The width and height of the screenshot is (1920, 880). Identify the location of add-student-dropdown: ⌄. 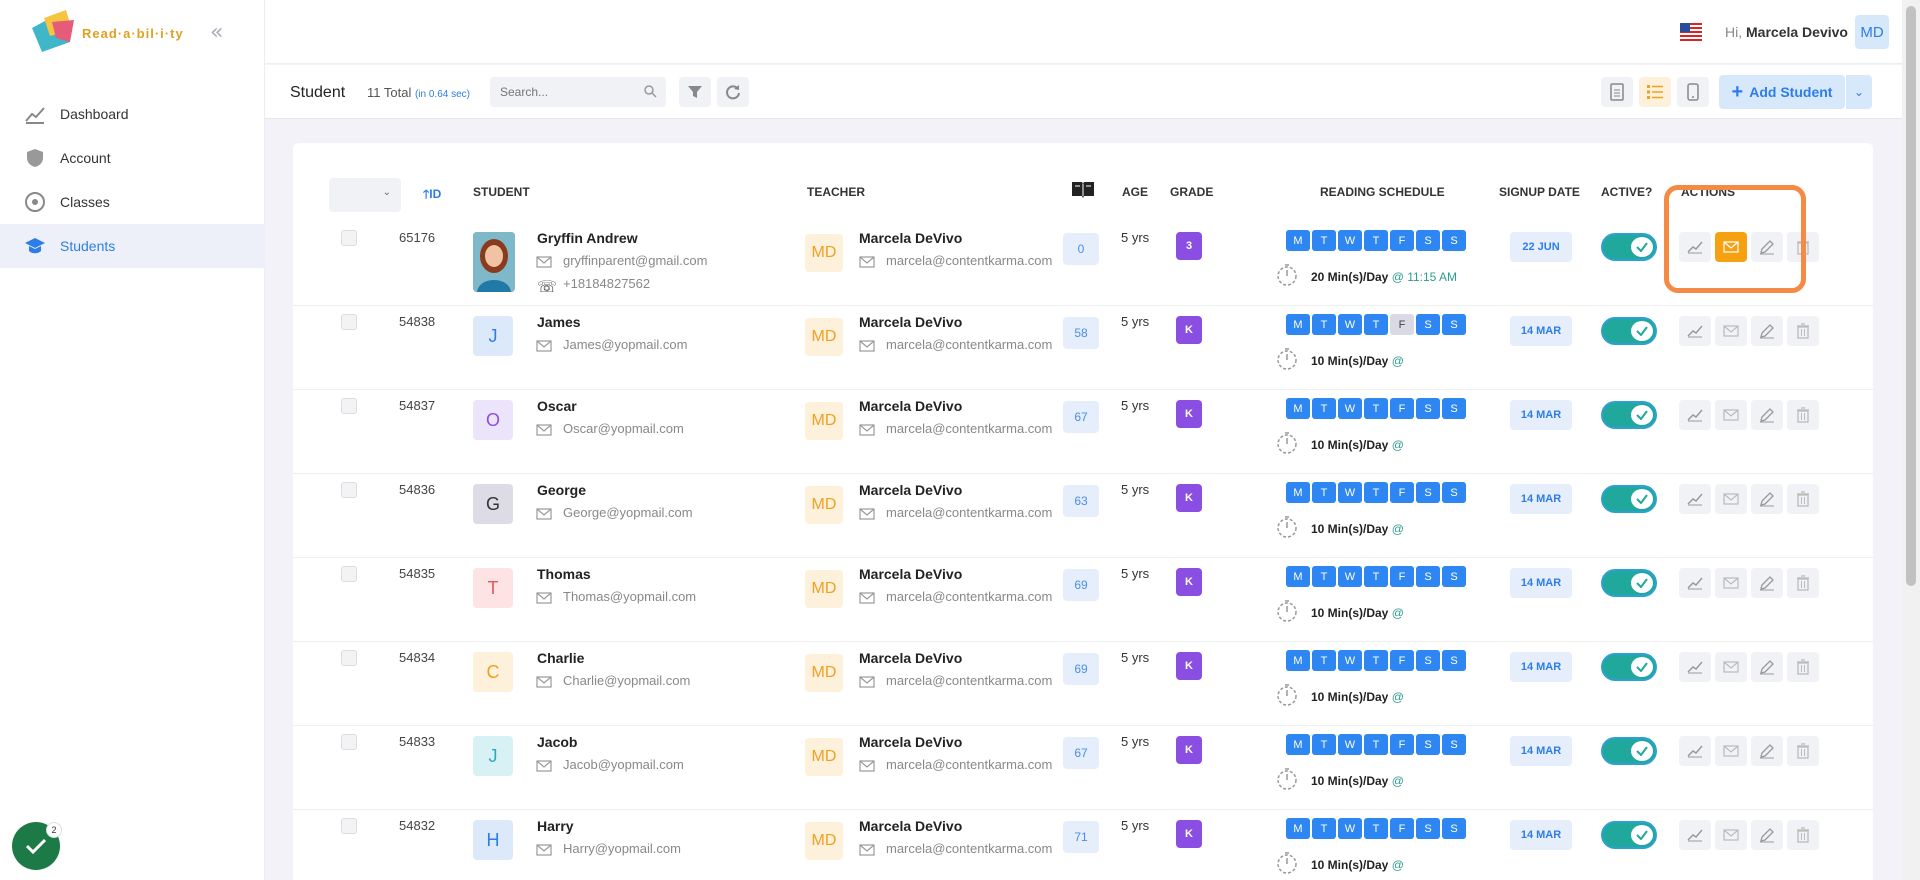
(1859, 92).